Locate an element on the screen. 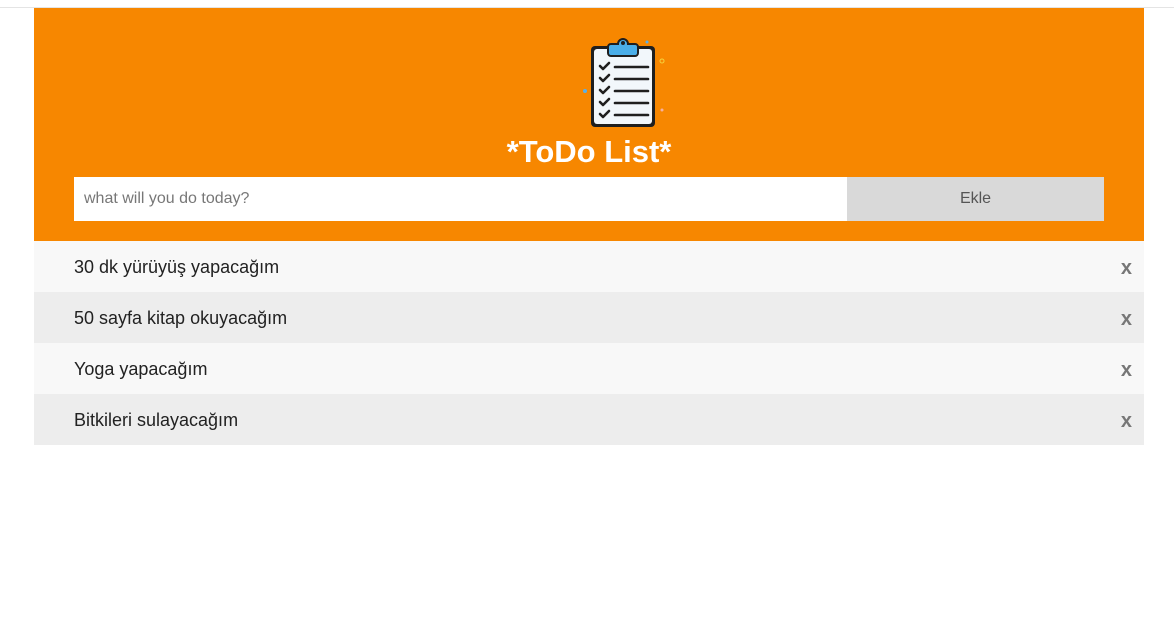 The height and width of the screenshot is (644, 1174). add-button: Ekle is located at coordinates (975, 199).